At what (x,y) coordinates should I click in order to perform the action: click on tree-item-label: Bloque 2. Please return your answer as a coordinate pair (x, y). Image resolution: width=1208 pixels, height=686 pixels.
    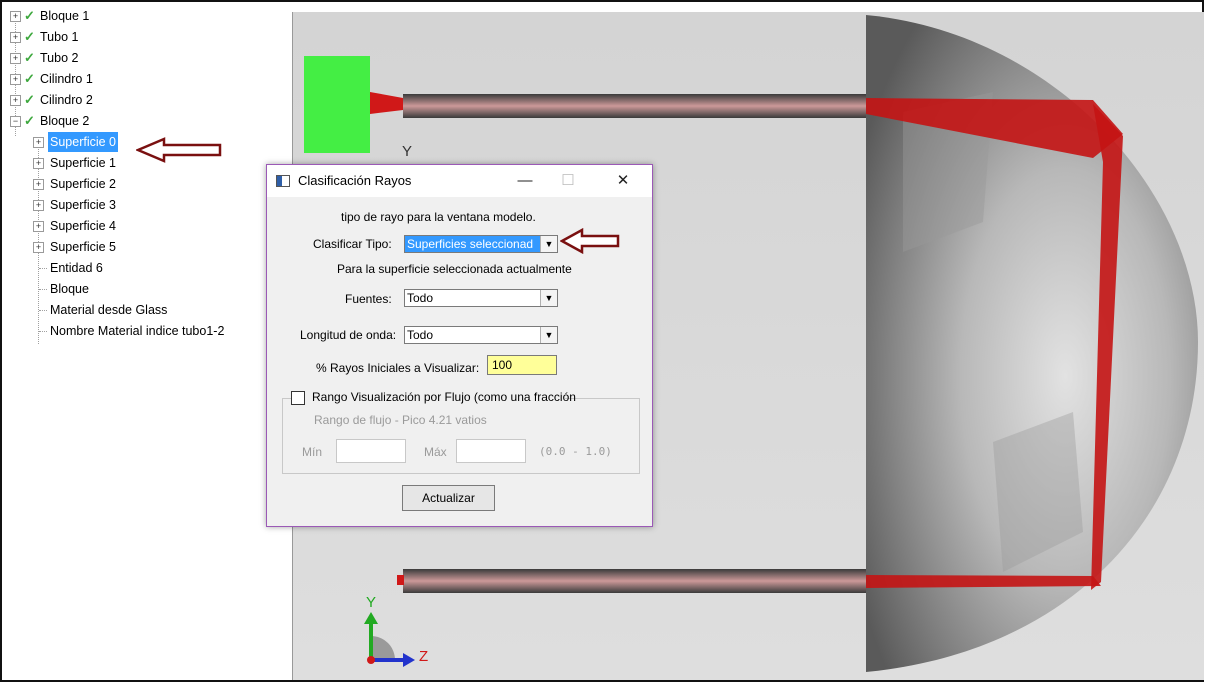
    Looking at the image, I should click on (65, 121).